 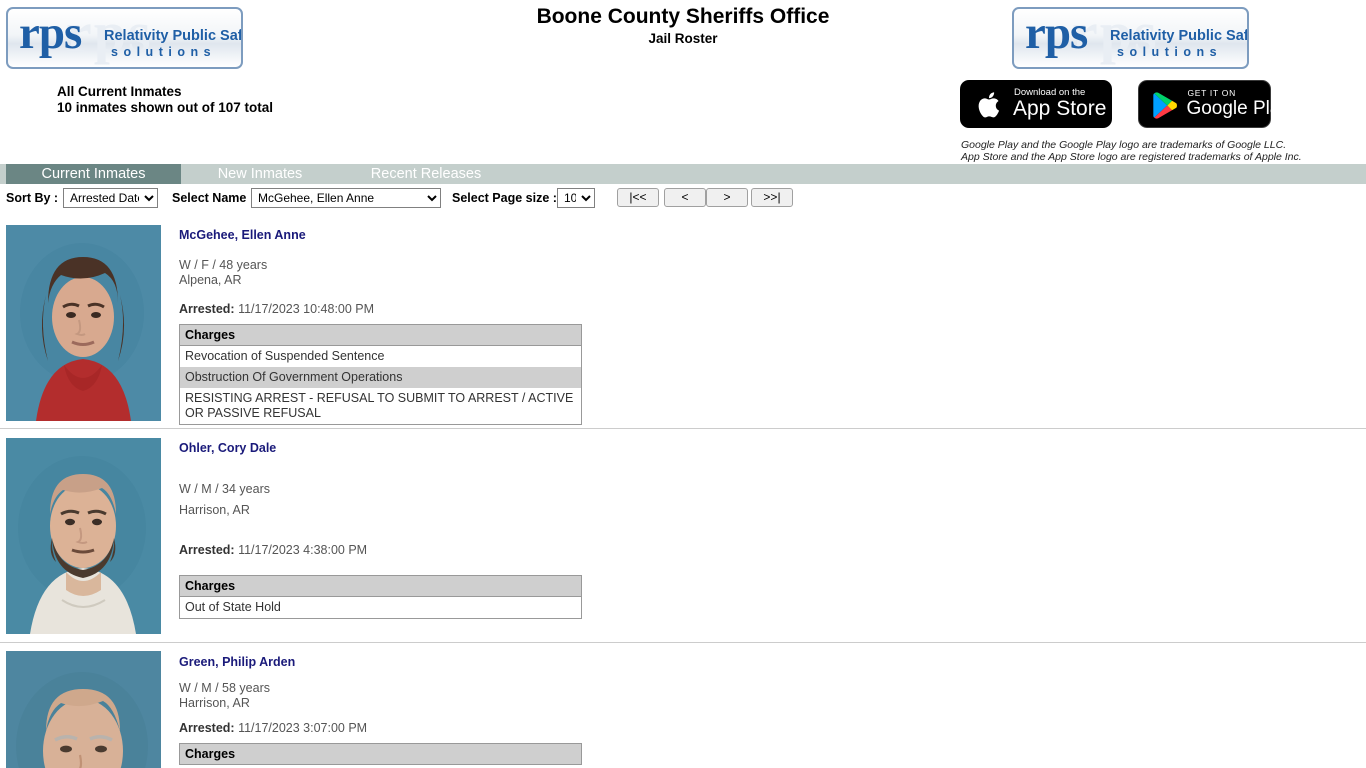 I want to click on charge-row: Out of State Hold, so click(x=380, y=607).